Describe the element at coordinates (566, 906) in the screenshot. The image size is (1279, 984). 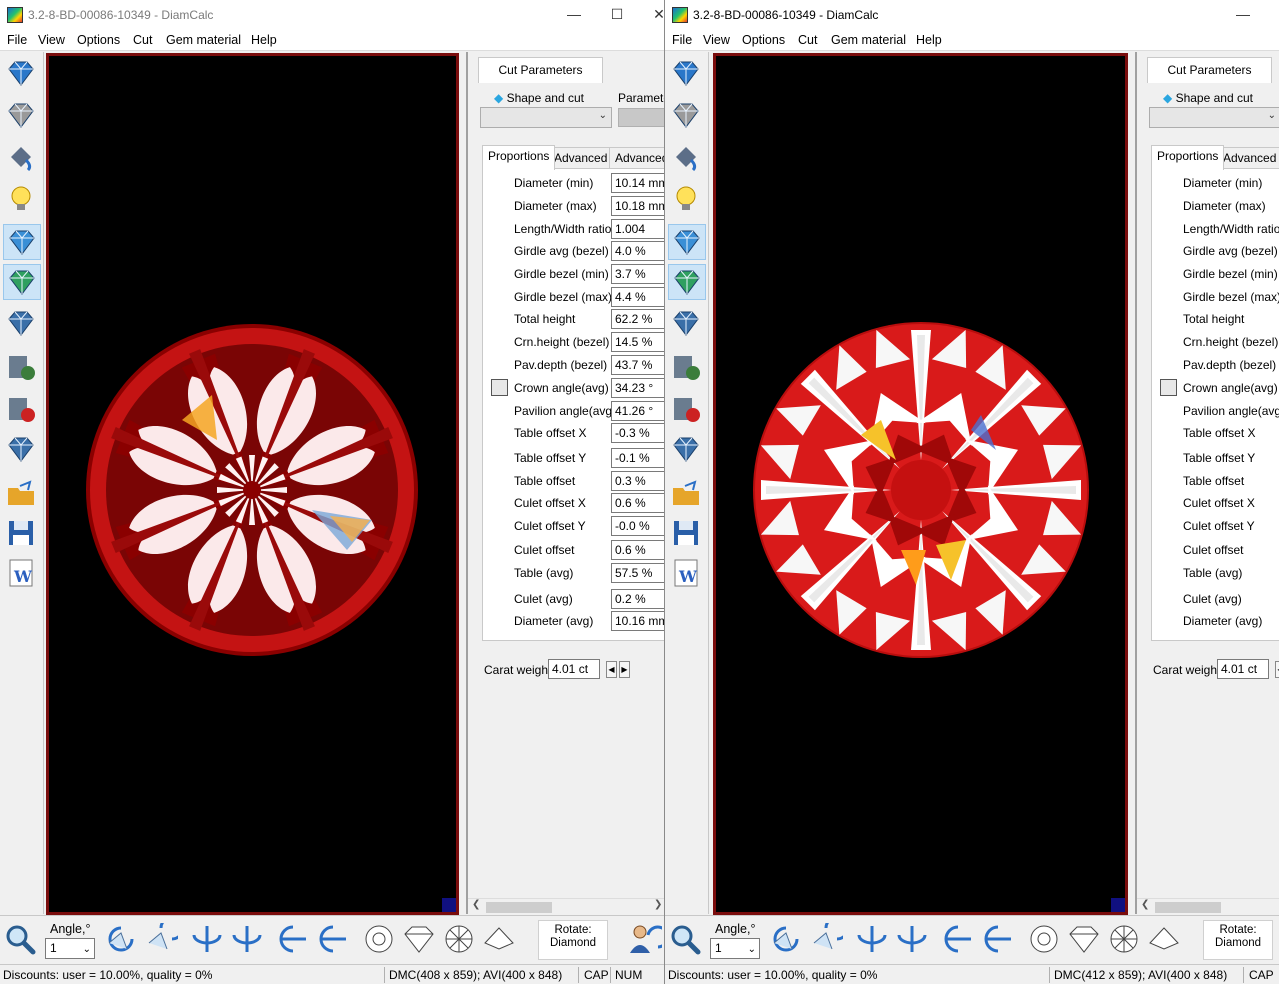
I see `horizontal-scrollbar: ❮ ❯` at that location.